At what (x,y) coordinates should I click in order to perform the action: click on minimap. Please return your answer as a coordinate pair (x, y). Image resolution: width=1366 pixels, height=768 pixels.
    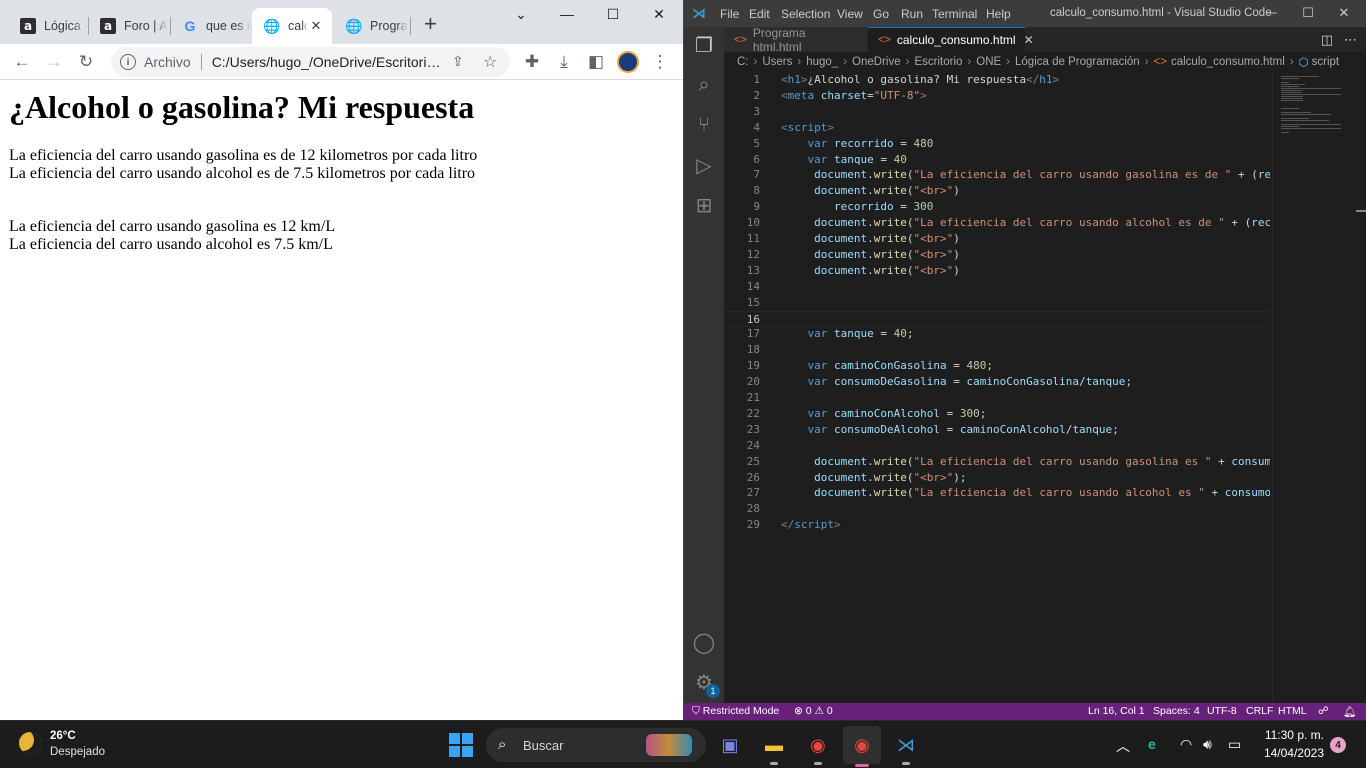
    Looking at the image, I should click on (1312, 387).